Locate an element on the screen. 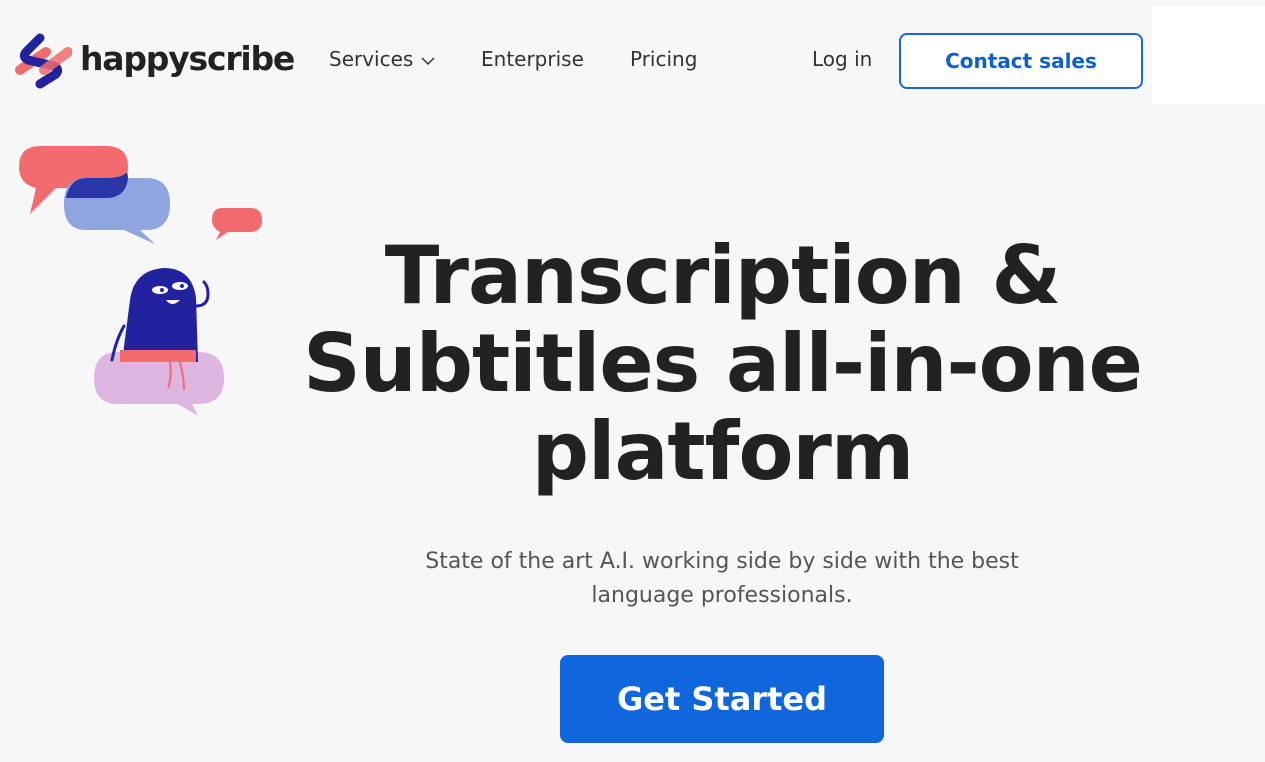  happyscribe-logo-icon is located at coordinates (43, 61).